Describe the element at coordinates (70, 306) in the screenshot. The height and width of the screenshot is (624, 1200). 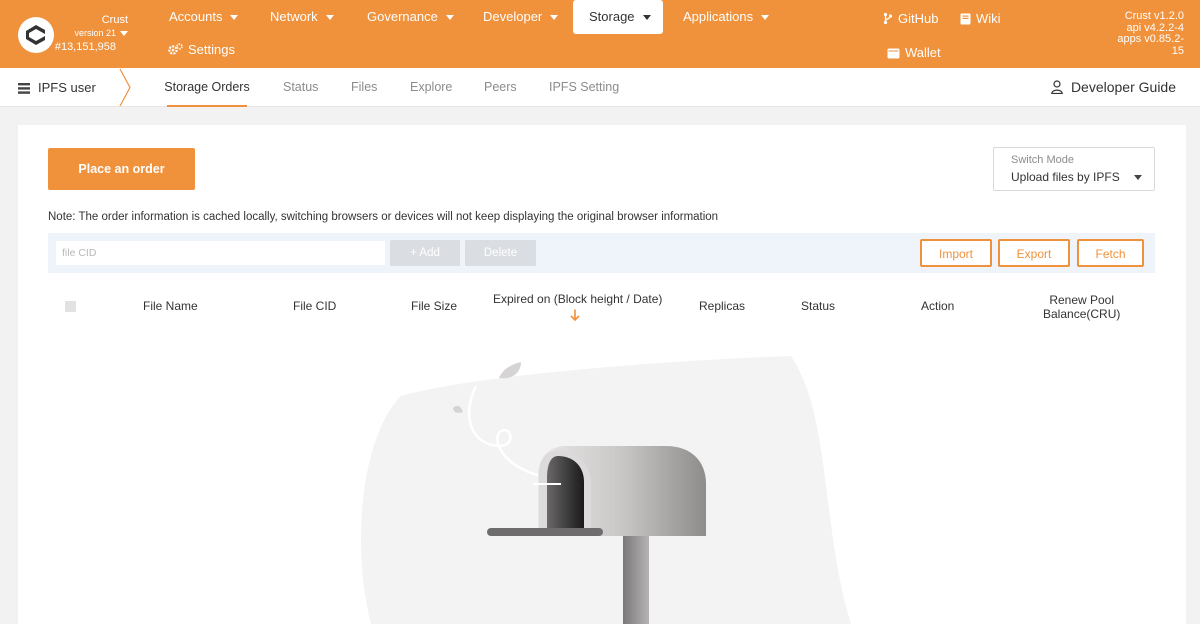
I see `select-all-checkbox` at that location.